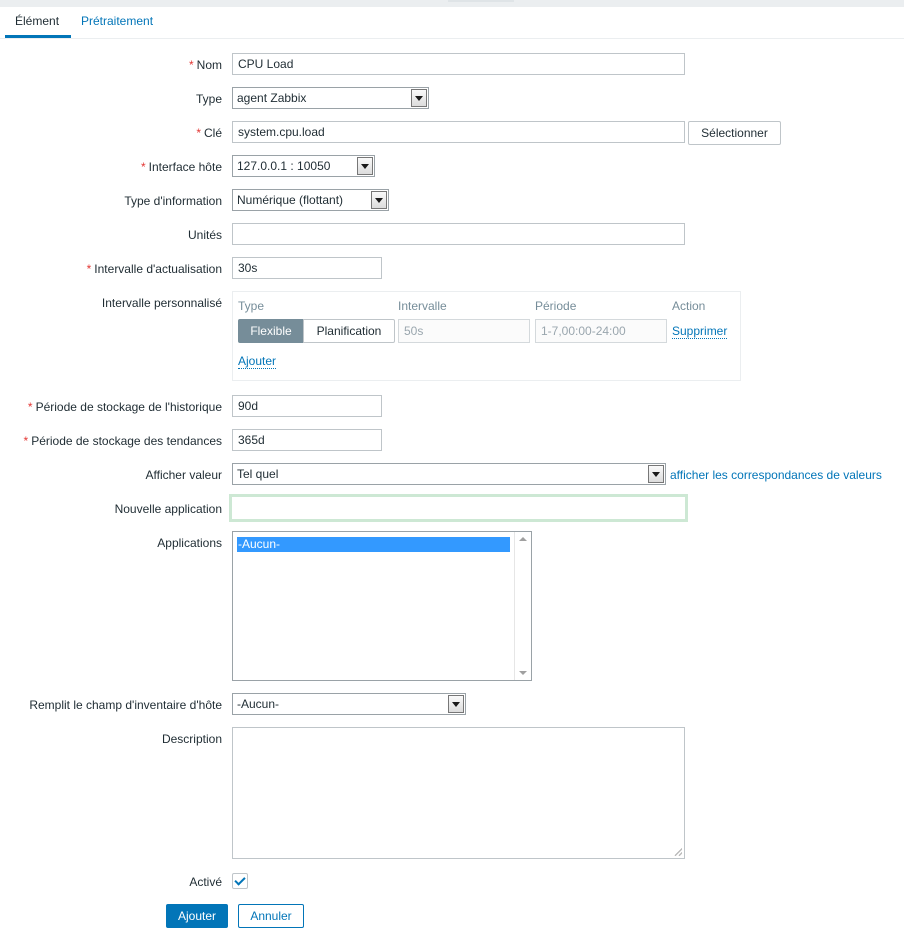  What do you see at coordinates (373, 544) in the screenshot?
I see `list-item: -Aucun-` at bounding box center [373, 544].